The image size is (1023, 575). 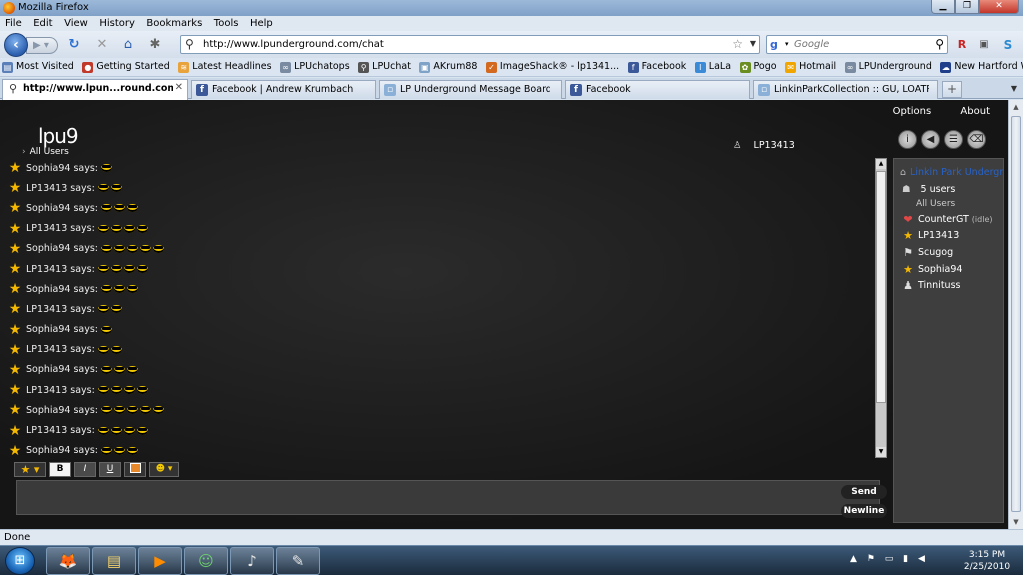 I want to click on star-icon: ★, so click(x=15, y=410).